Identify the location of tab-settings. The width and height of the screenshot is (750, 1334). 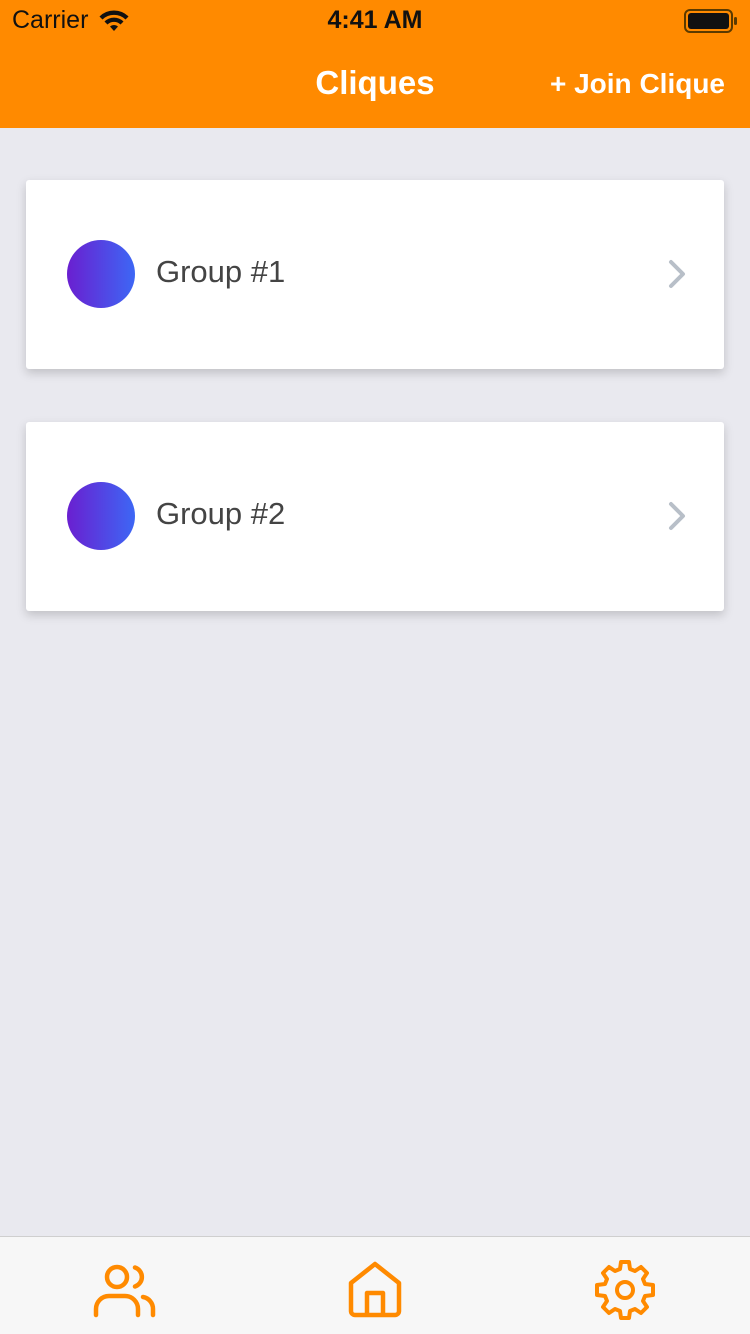
(625, 1290).